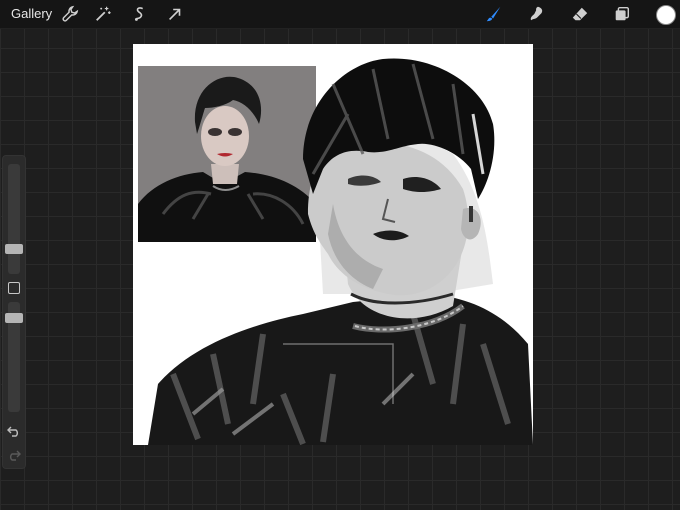 The height and width of the screenshot is (510, 680). I want to click on top-toolbar: Gallery, so click(340, 14).